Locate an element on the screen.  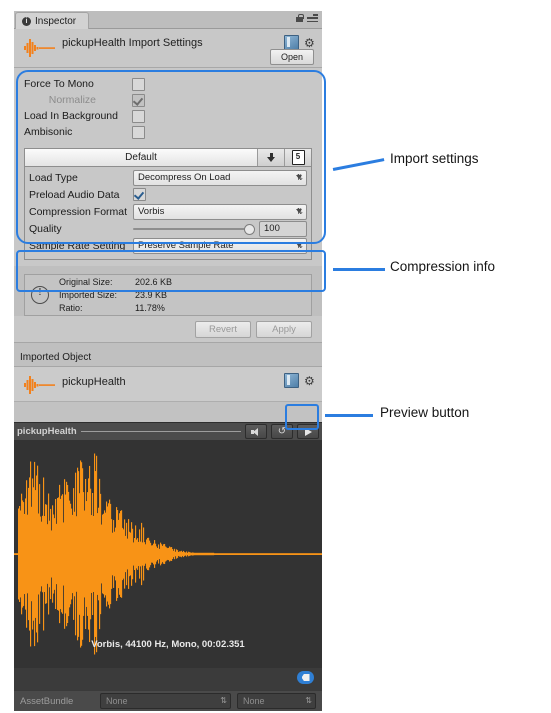
revert-button: Revert is located at coordinates (223, 329).